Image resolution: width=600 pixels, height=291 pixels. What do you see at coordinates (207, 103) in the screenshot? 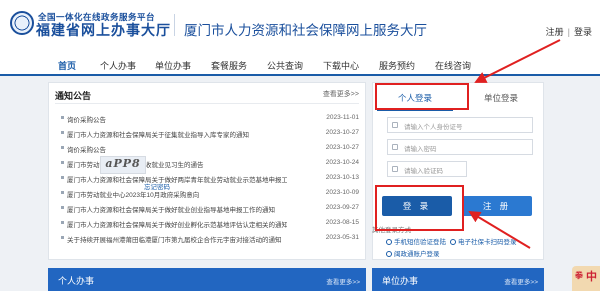
I see `notice-divider` at bounding box center [207, 103].